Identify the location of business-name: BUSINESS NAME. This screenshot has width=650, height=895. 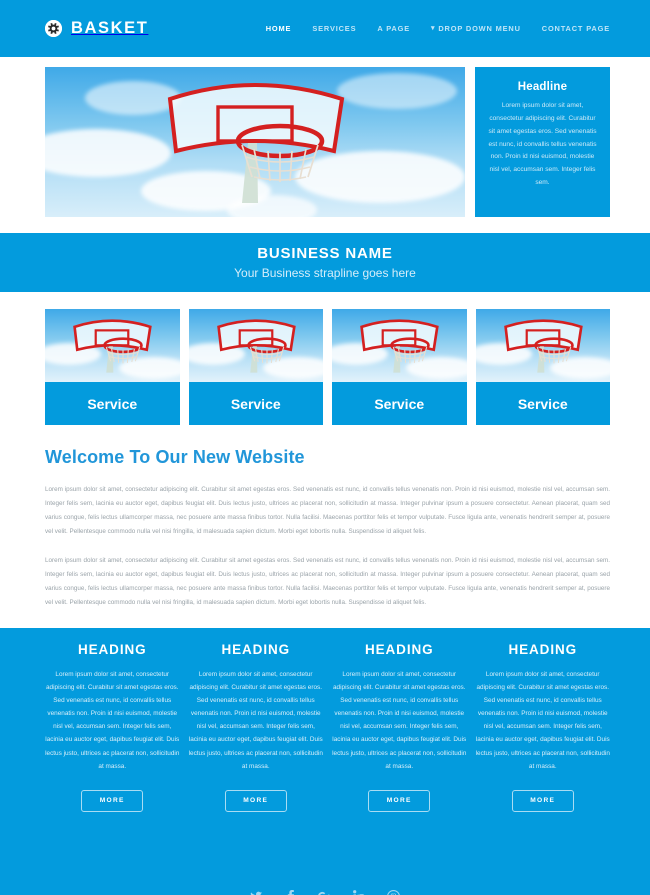
(325, 253).